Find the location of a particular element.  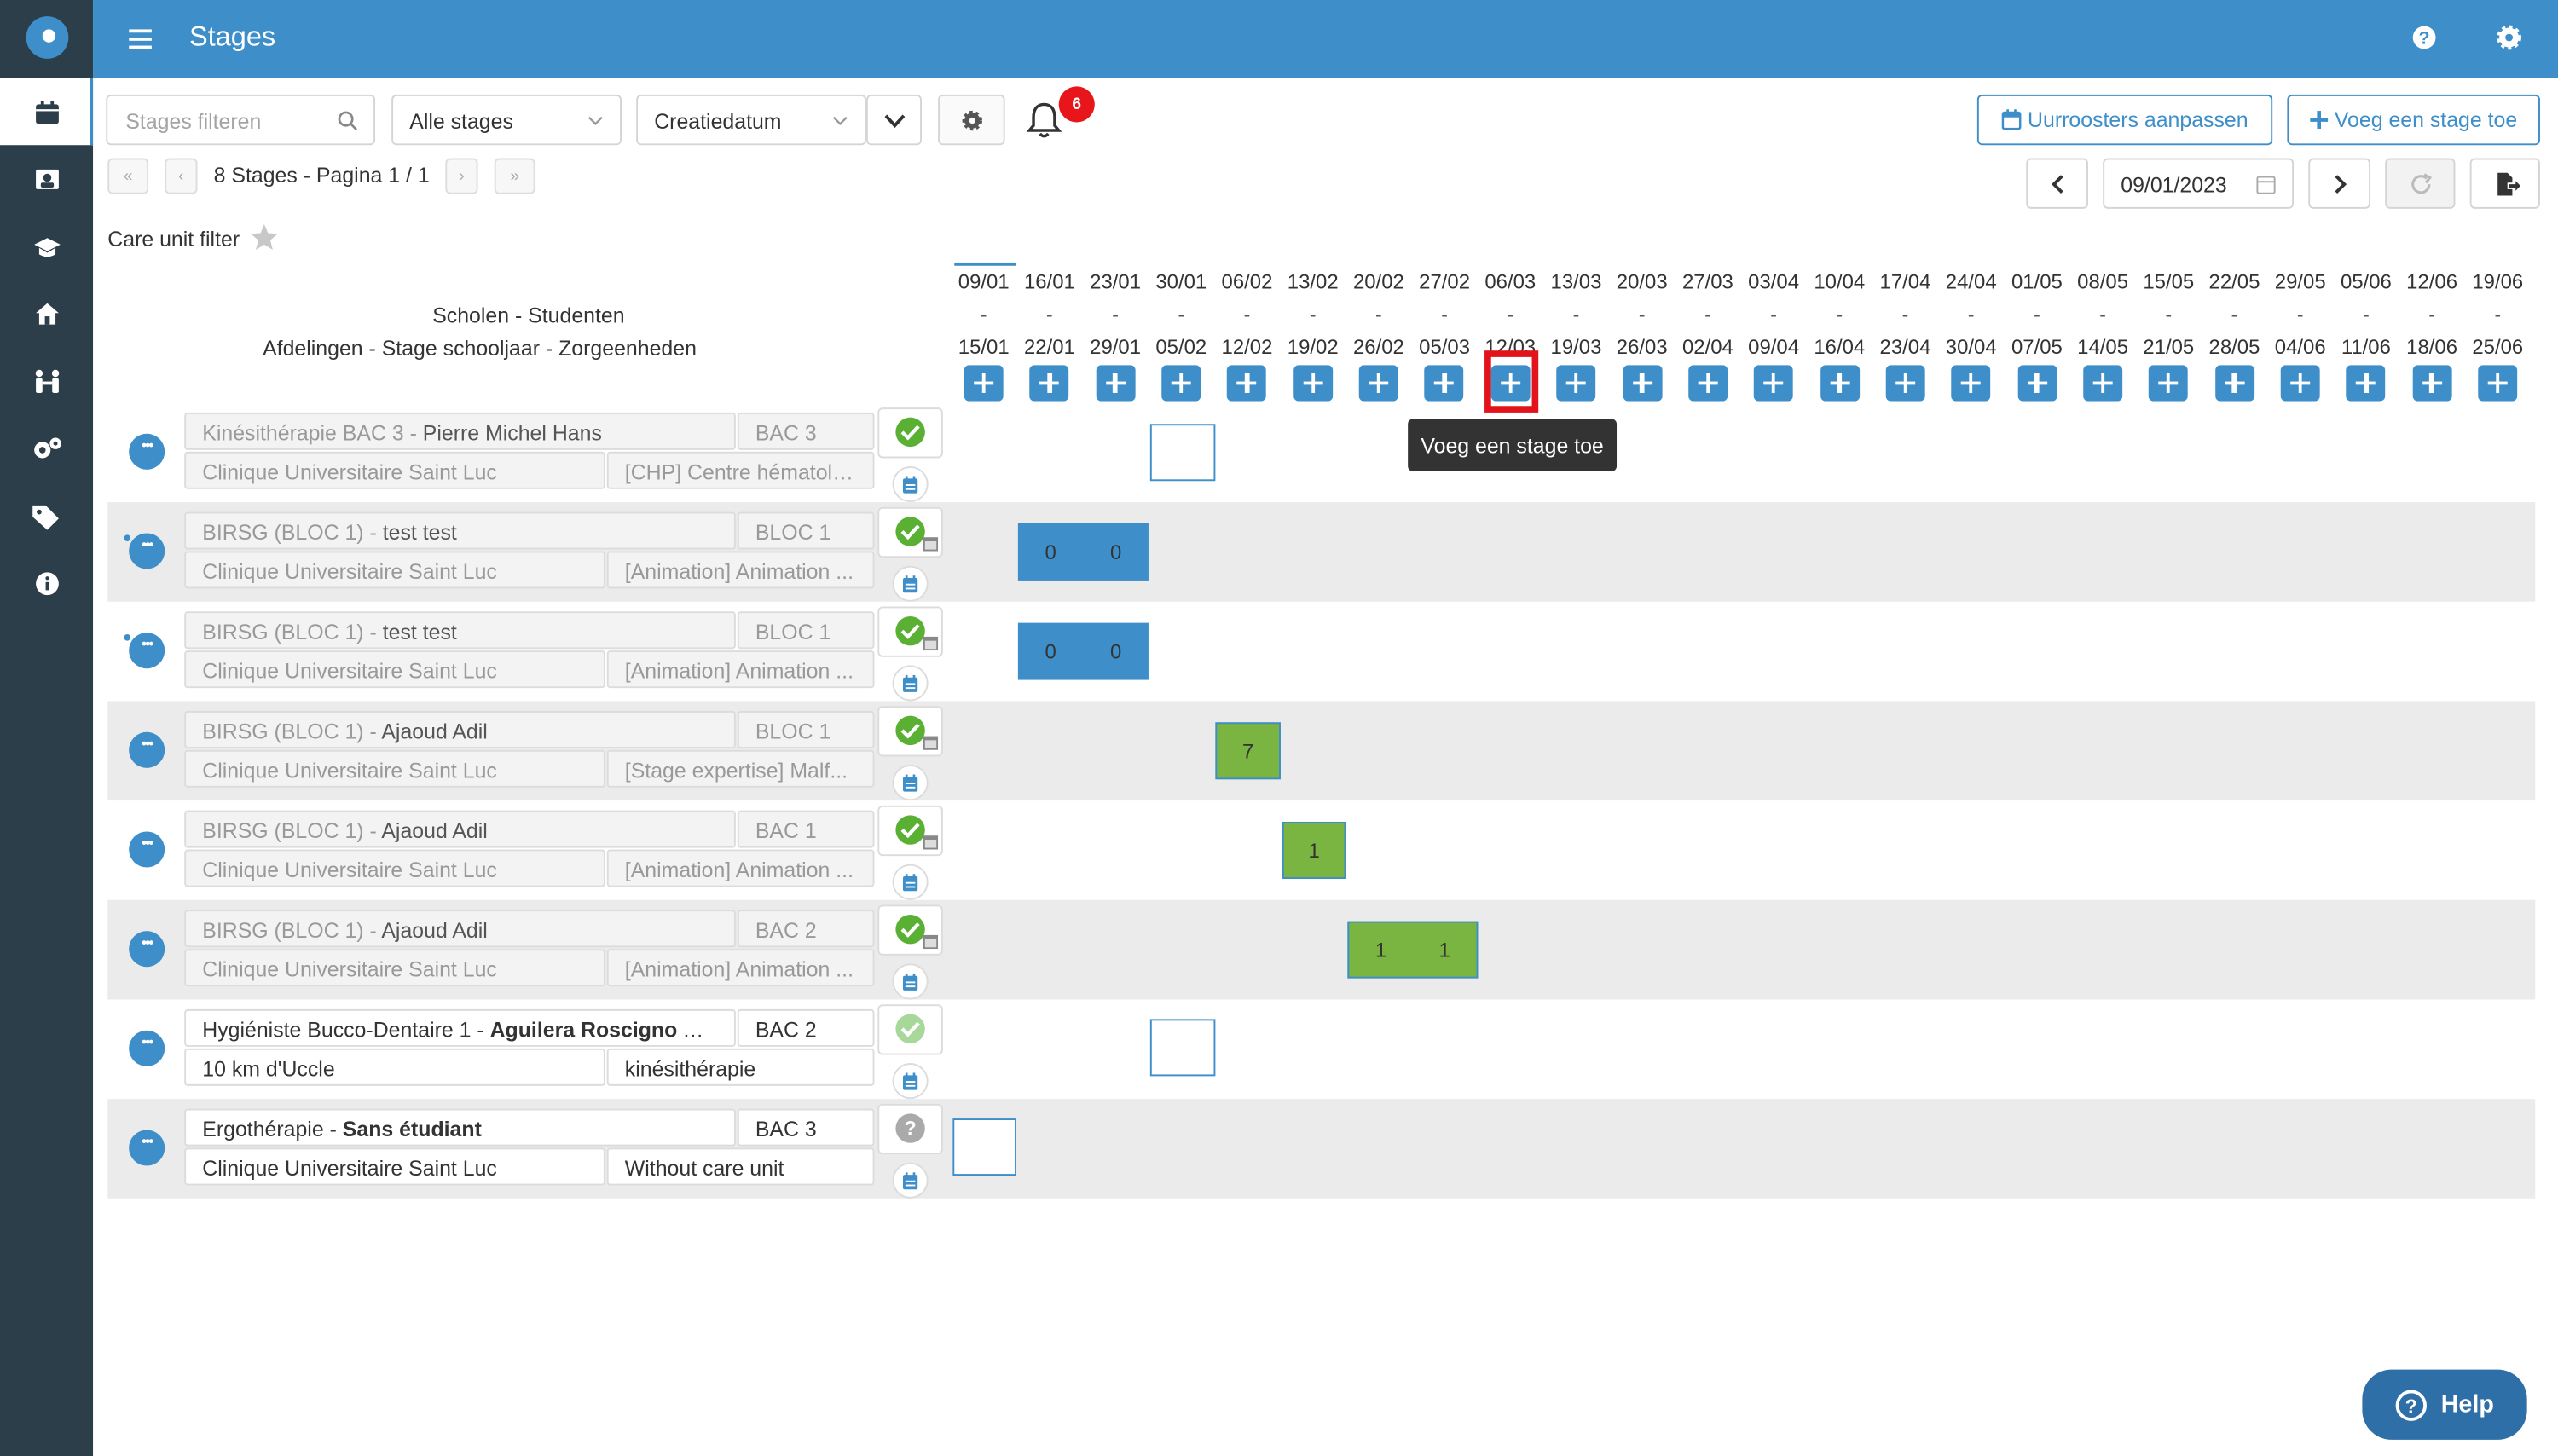

star-icon is located at coordinates (264, 237).